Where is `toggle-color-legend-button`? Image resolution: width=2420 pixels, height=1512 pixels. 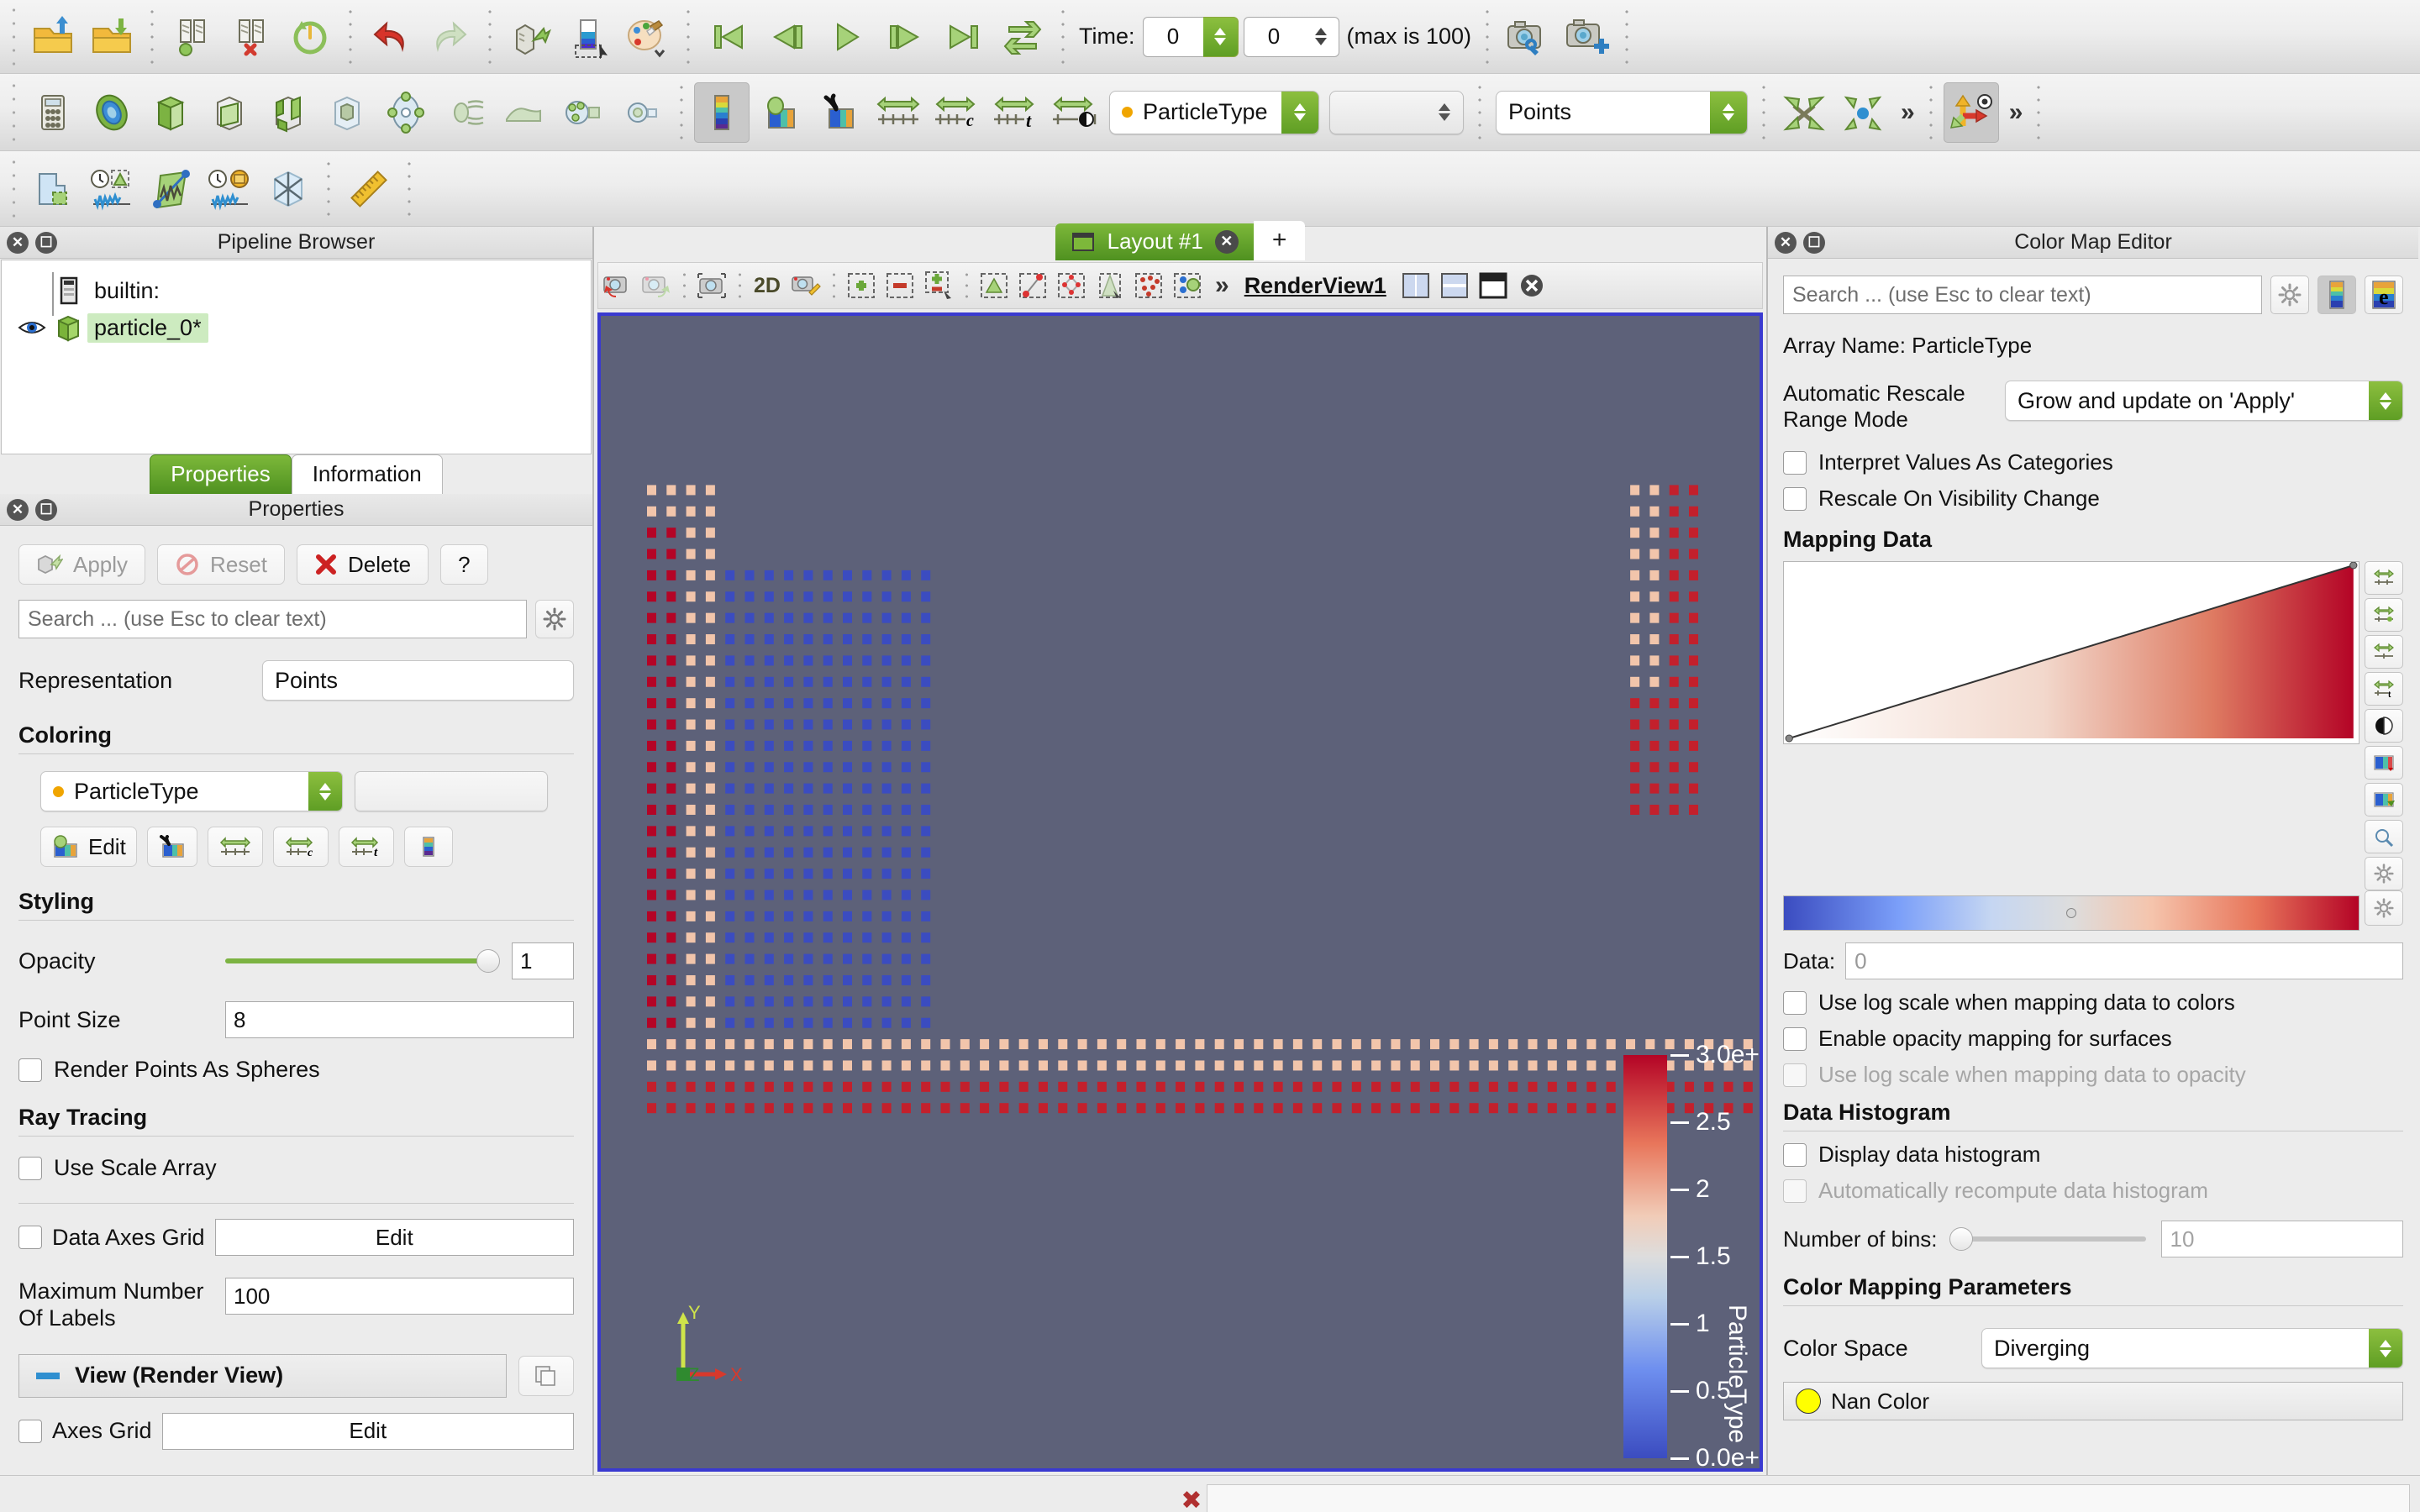 toggle-color-legend-button is located at coordinates (428, 847).